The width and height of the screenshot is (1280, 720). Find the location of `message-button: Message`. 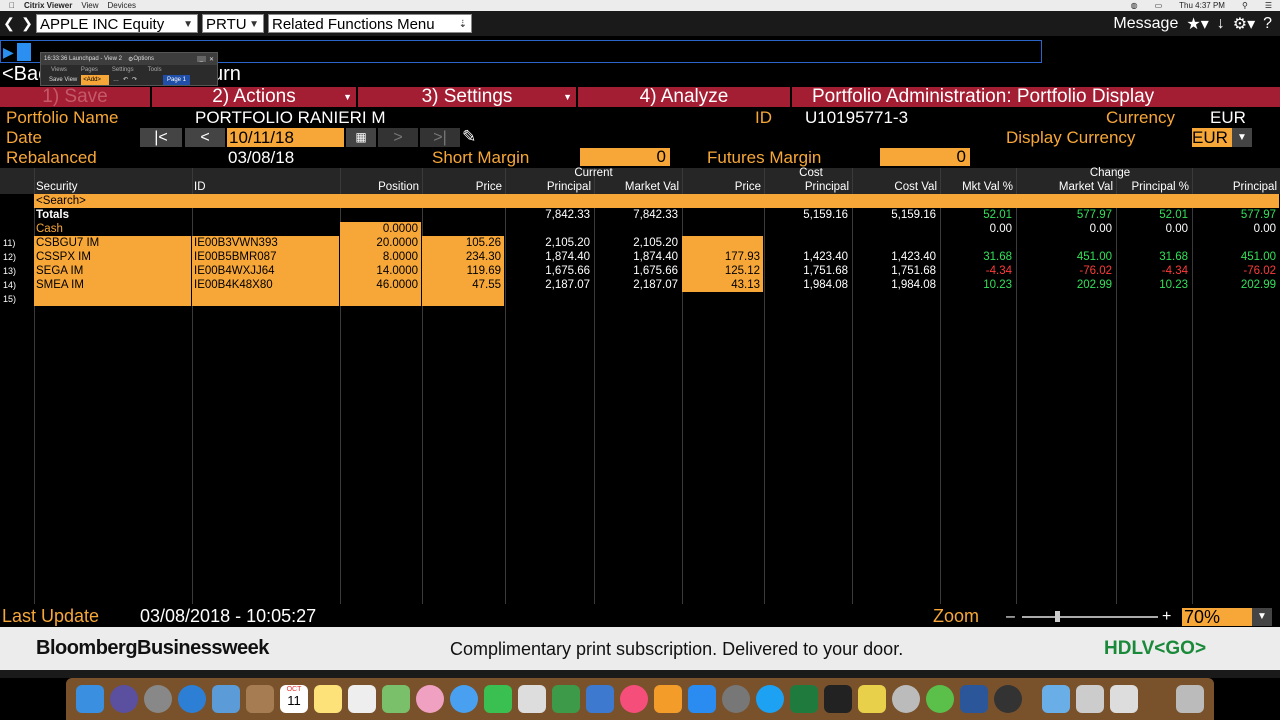

message-button: Message is located at coordinates (1145, 24).